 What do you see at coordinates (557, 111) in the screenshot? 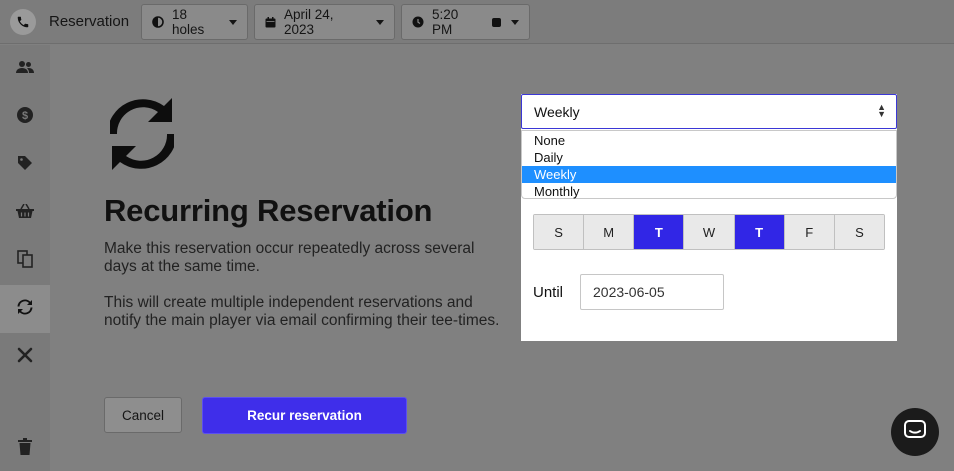
I see `recurrence-selected-value: Weekly` at bounding box center [557, 111].